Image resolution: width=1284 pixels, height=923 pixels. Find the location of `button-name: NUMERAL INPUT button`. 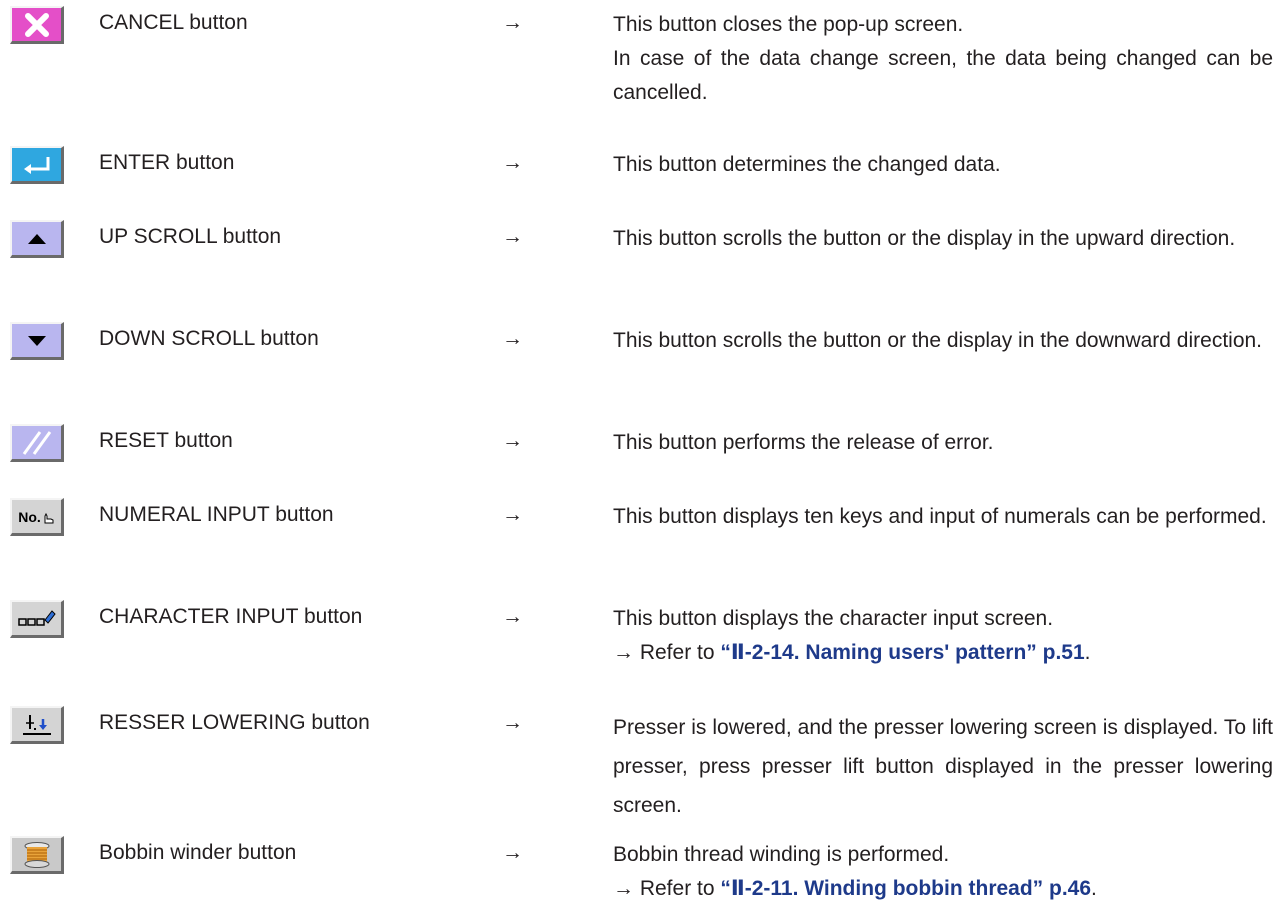

button-name: NUMERAL INPUT button is located at coordinates (216, 514).